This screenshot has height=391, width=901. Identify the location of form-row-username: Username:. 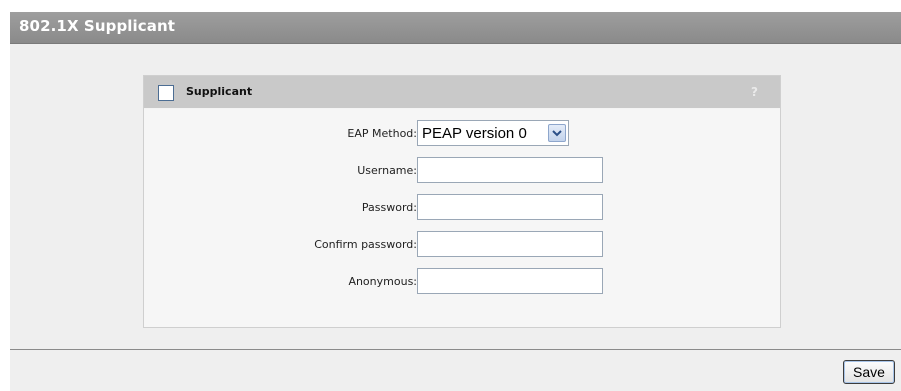
(462, 171).